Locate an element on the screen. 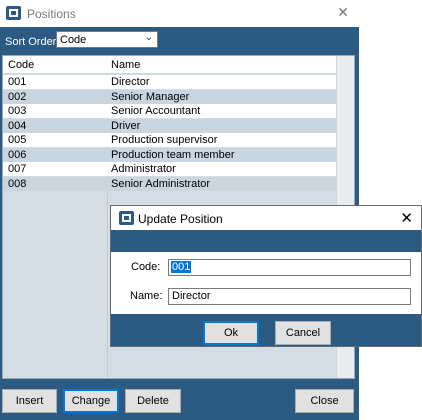 Image resolution: width=422 pixels, height=420 pixels. column-header-code: Code is located at coordinates (21, 65).